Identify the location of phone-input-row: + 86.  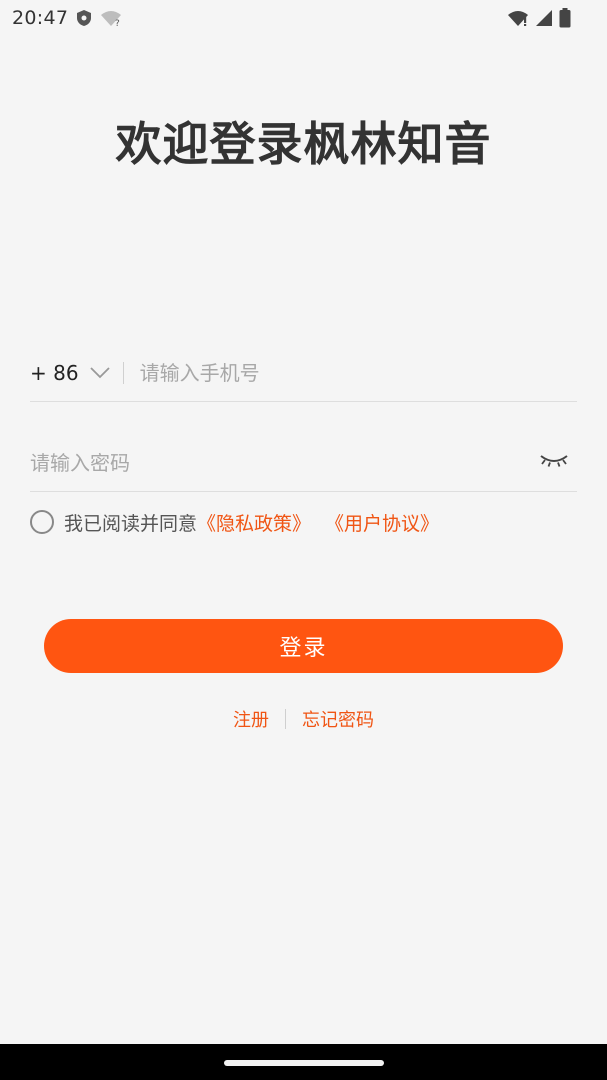
(303, 373).